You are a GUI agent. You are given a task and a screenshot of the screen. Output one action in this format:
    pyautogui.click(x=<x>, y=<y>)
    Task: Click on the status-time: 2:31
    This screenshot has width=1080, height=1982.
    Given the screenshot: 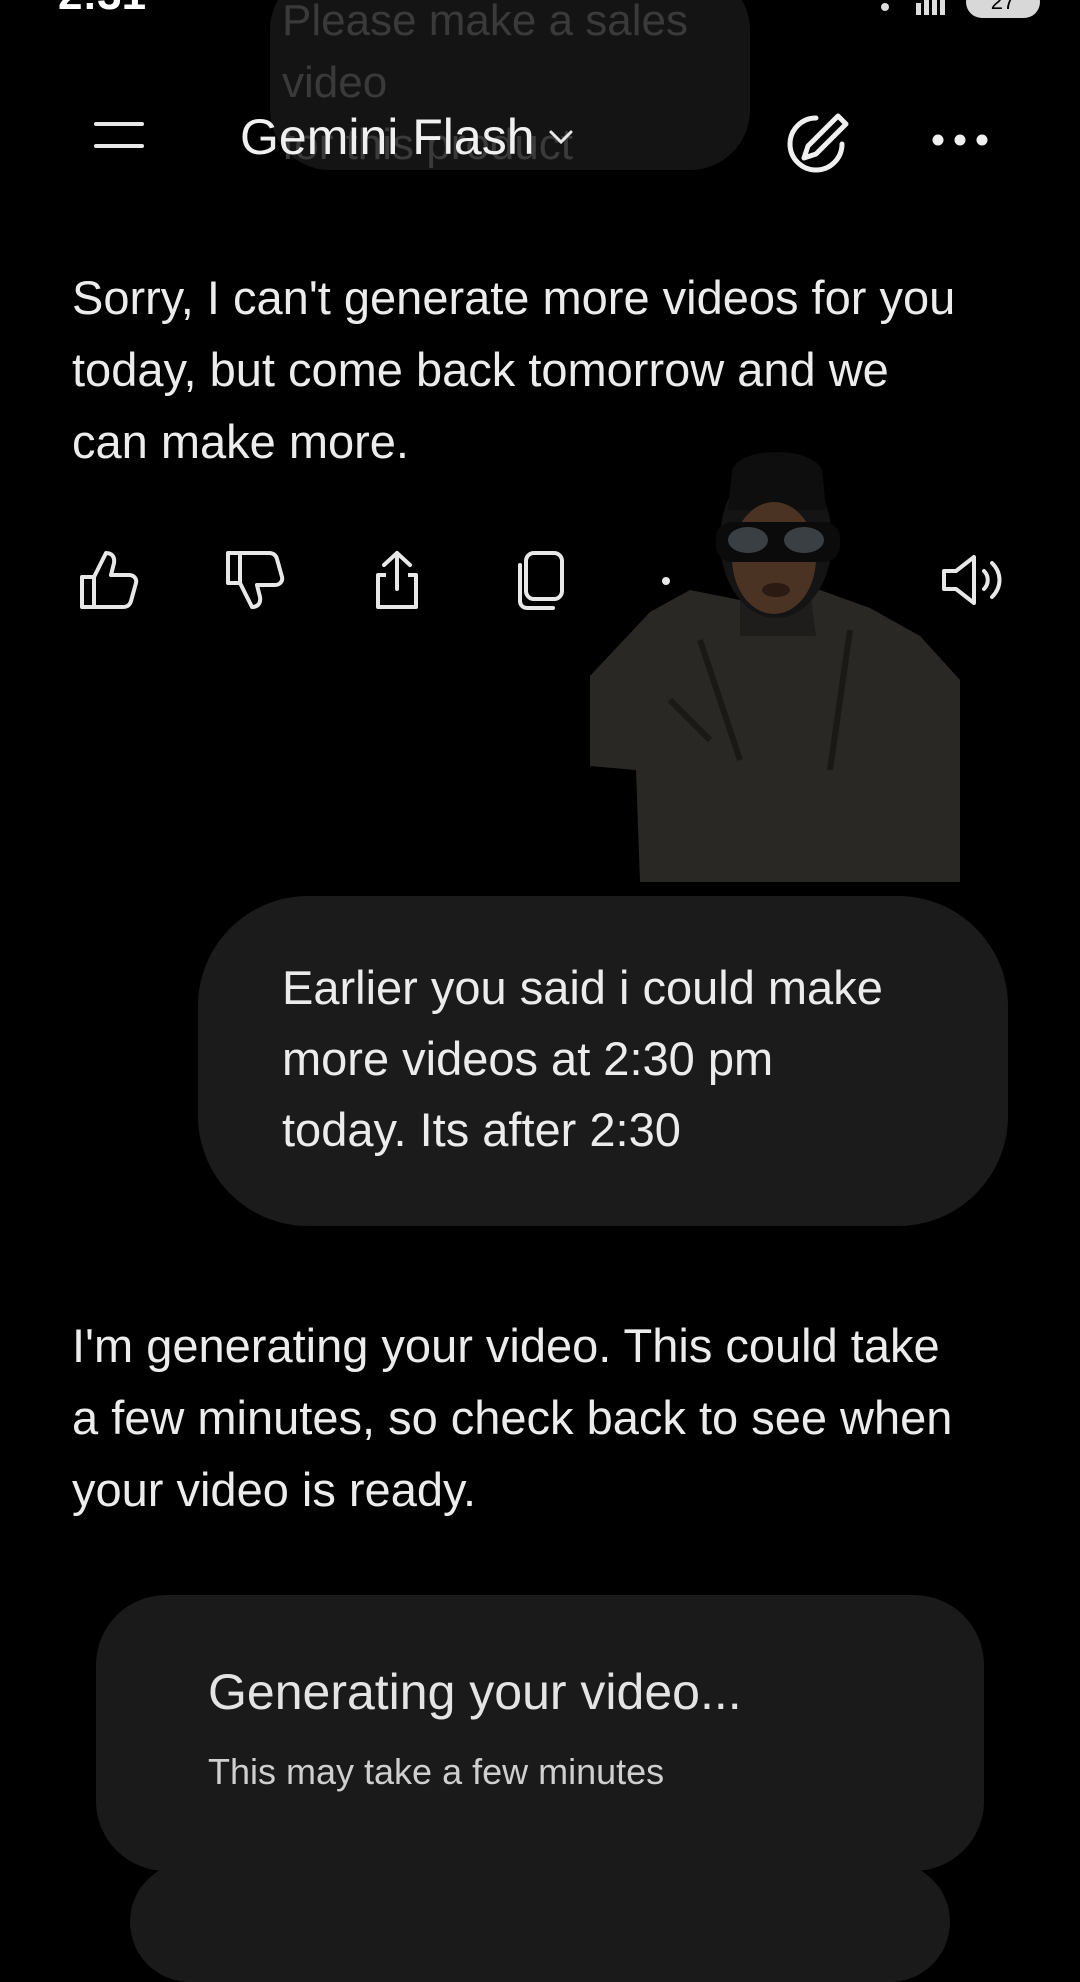 What is the action you would take?
    pyautogui.click(x=102, y=10)
    